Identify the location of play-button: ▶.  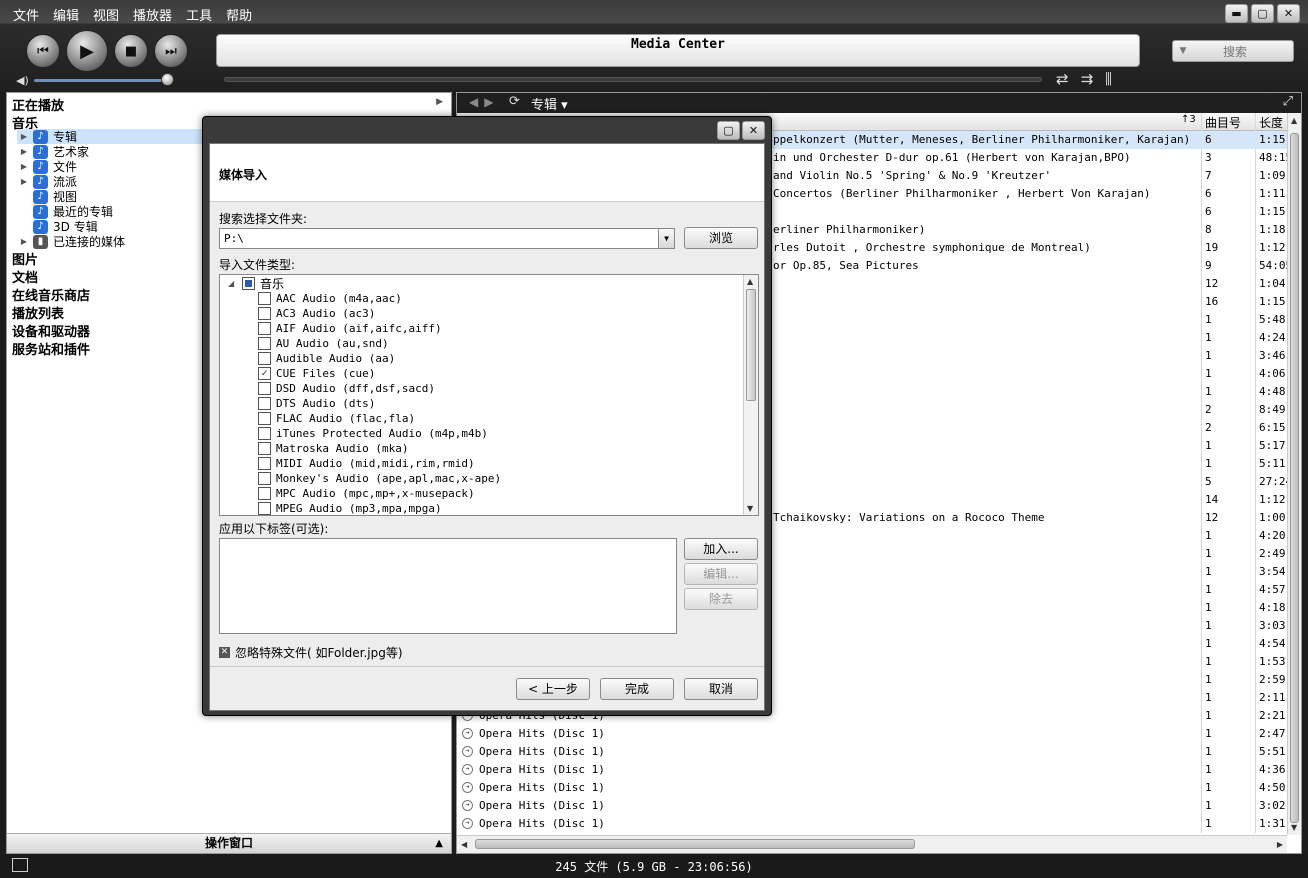
(87, 51).